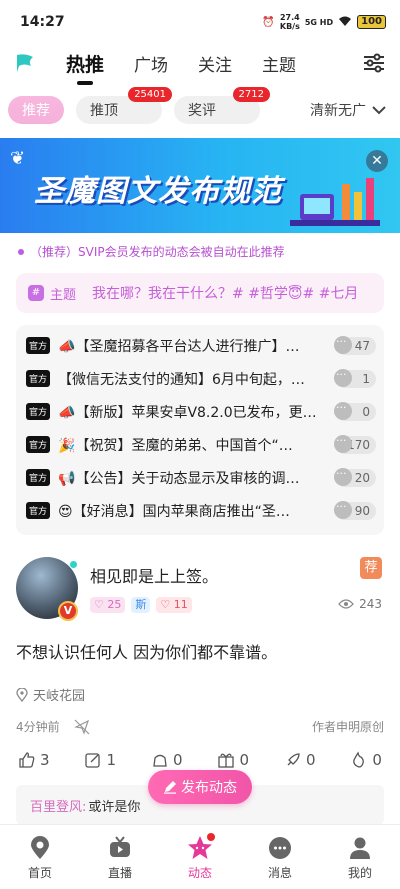 This screenshot has width=400, height=889. I want to click on treasure-button: 0, so click(167, 760).